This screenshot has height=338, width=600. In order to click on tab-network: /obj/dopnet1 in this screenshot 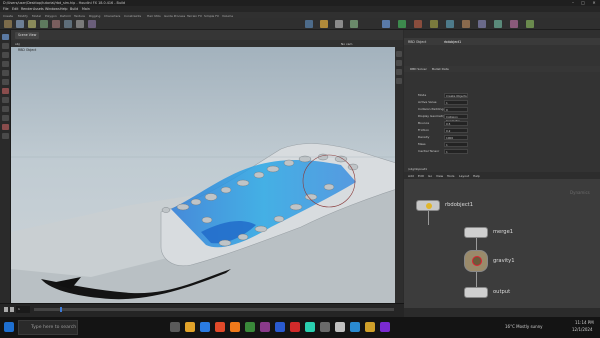, I will do `click(417, 169)`.